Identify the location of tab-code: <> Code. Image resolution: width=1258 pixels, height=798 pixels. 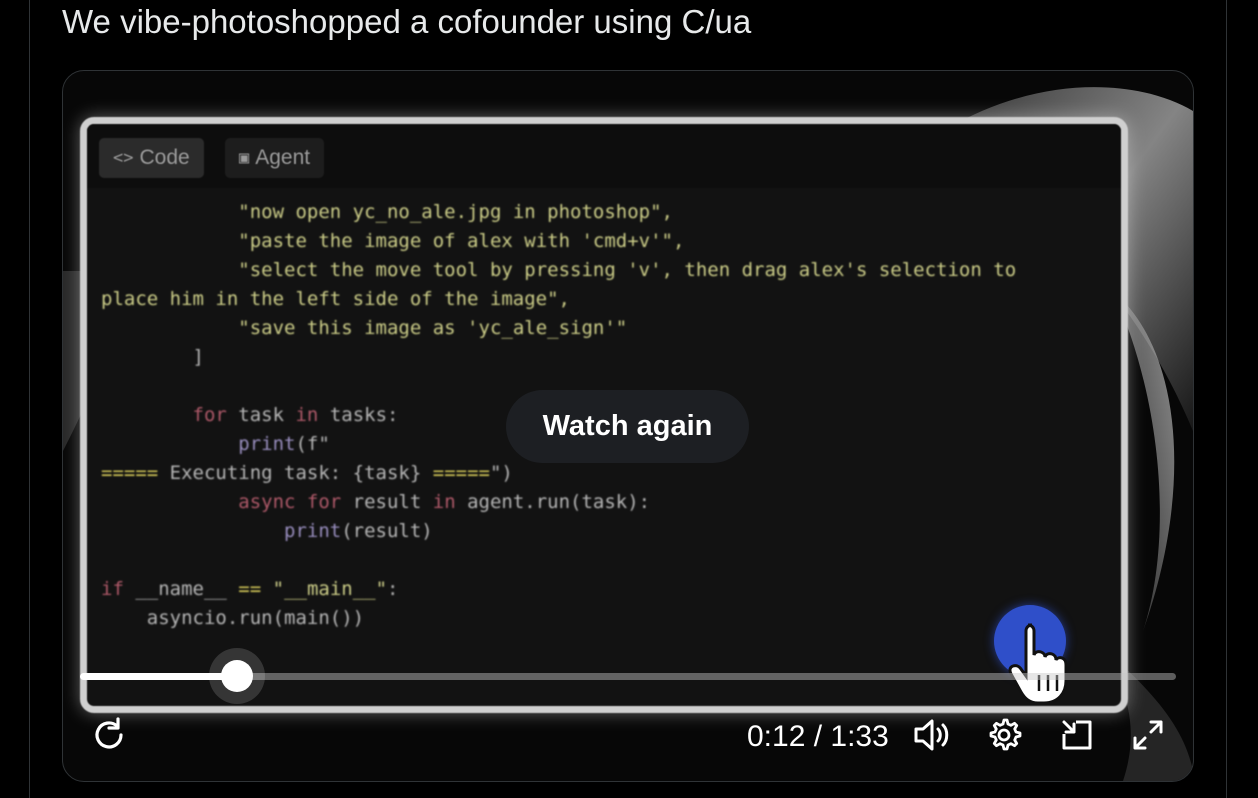
(151, 158).